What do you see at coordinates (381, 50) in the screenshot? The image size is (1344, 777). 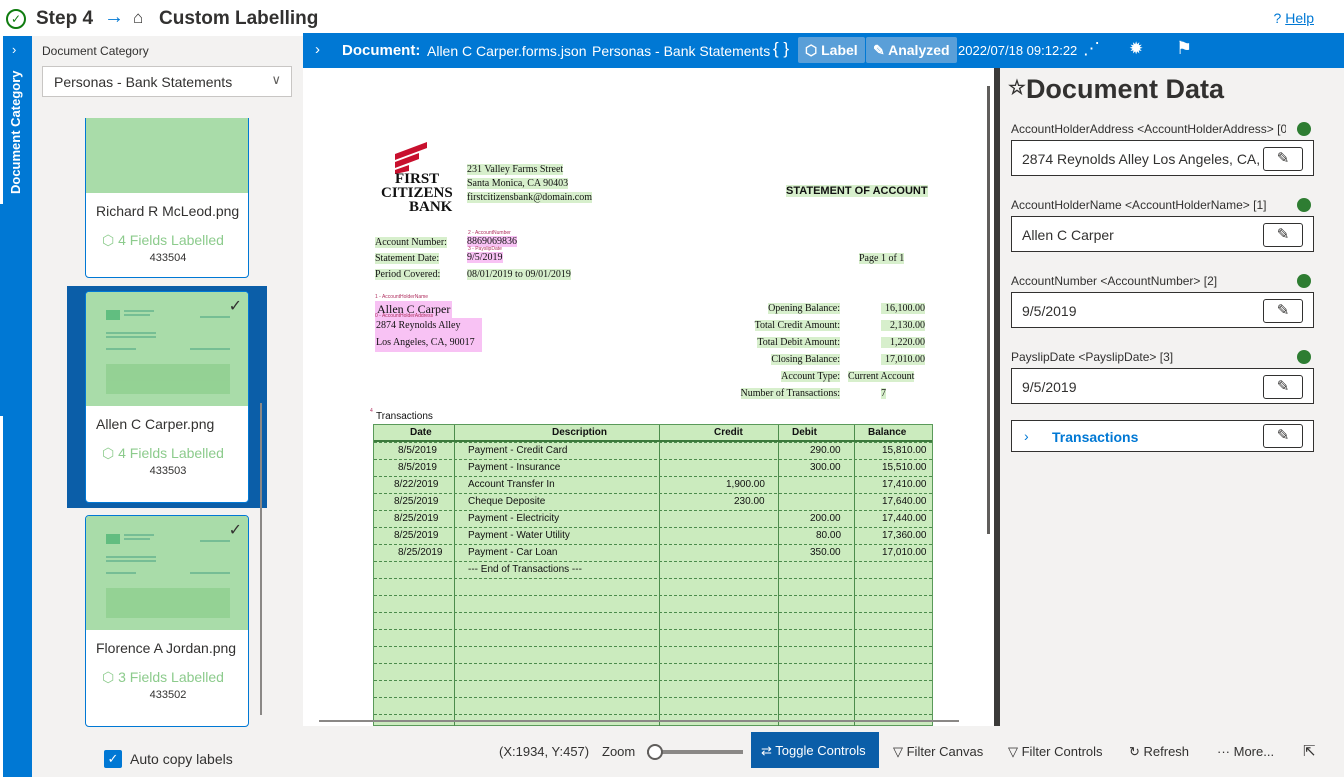 I see `document-label: Document:` at bounding box center [381, 50].